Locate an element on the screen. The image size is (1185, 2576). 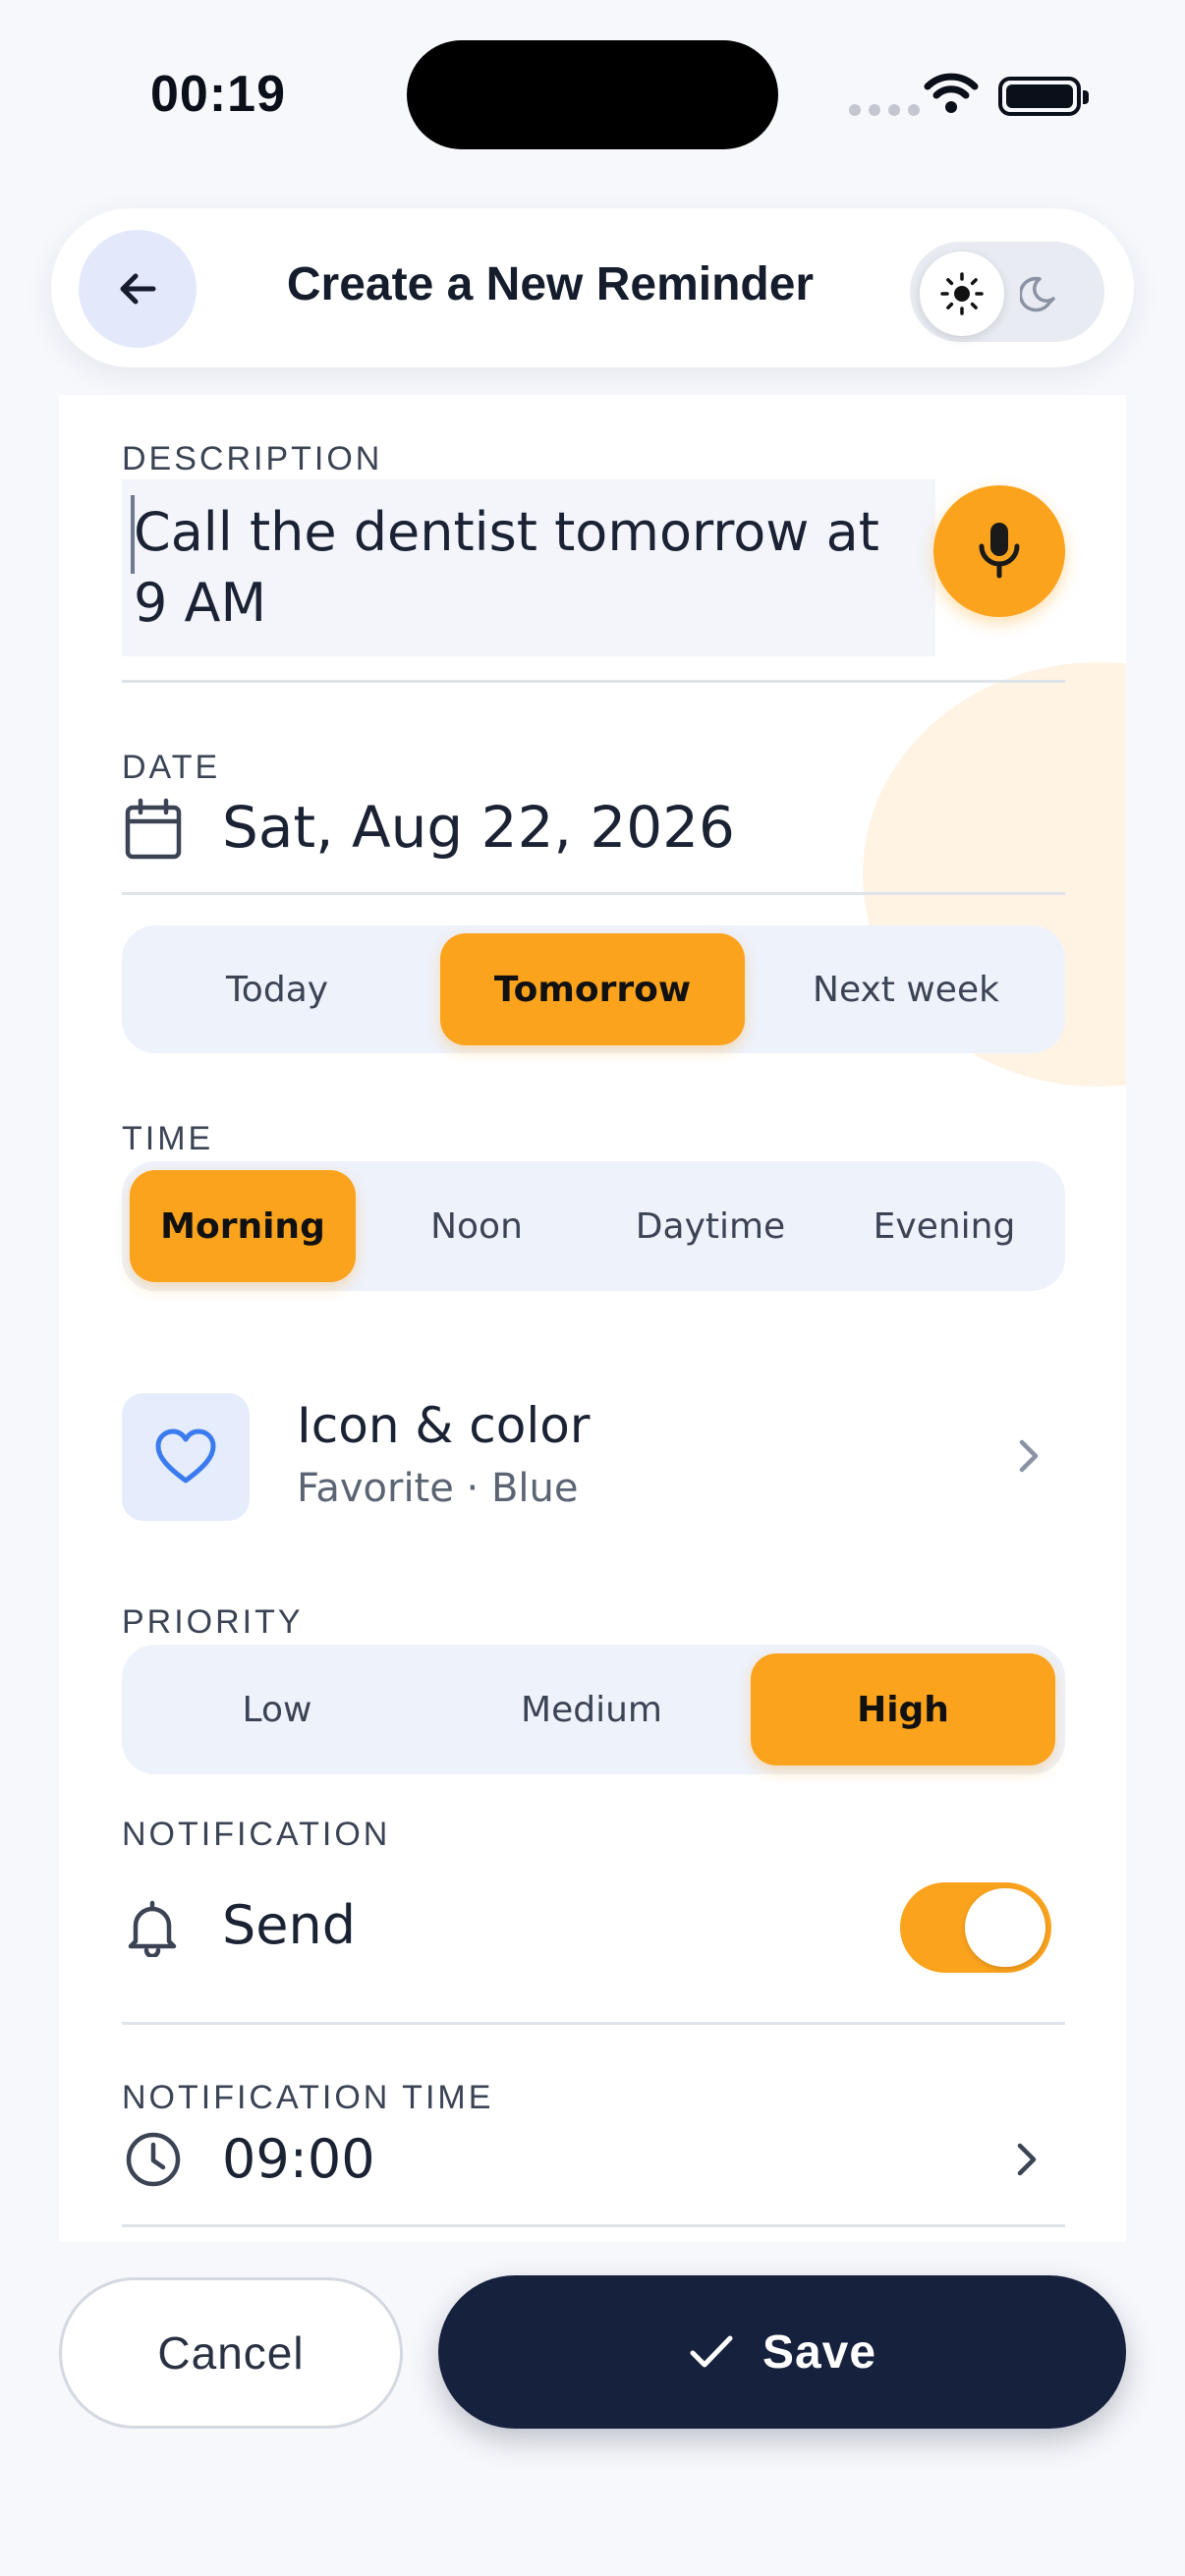
time-options: Morning Noon Daytime Evening is located at coordinates (594, 1226).